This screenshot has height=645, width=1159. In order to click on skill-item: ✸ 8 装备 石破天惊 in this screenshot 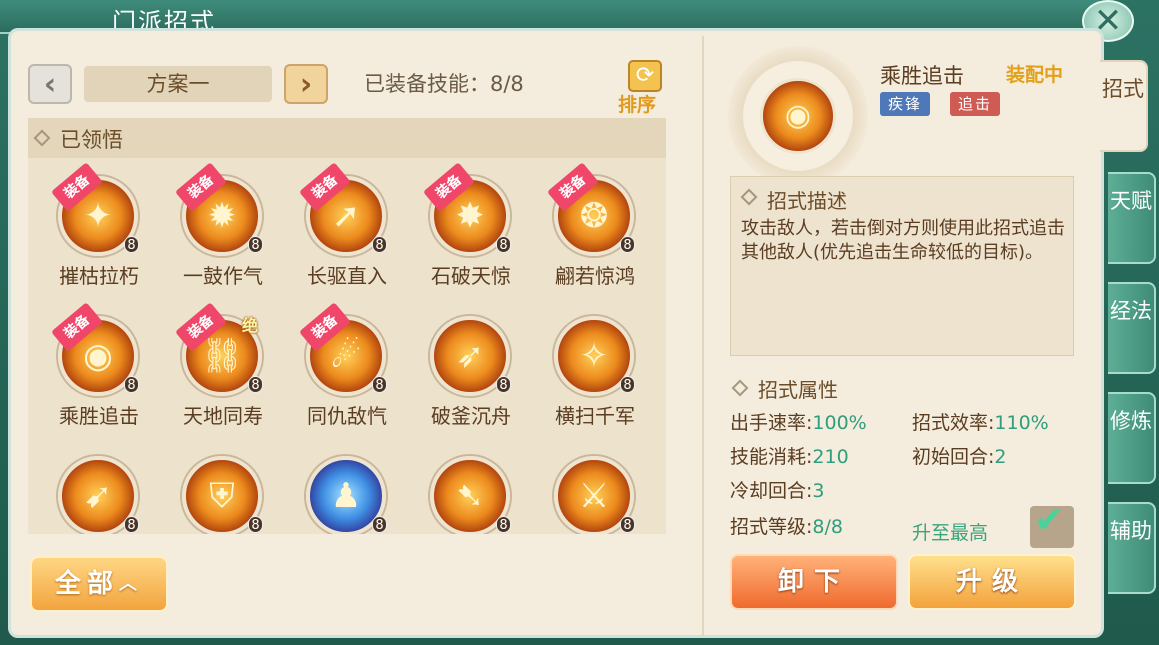, I will do `click(467, 234)`.